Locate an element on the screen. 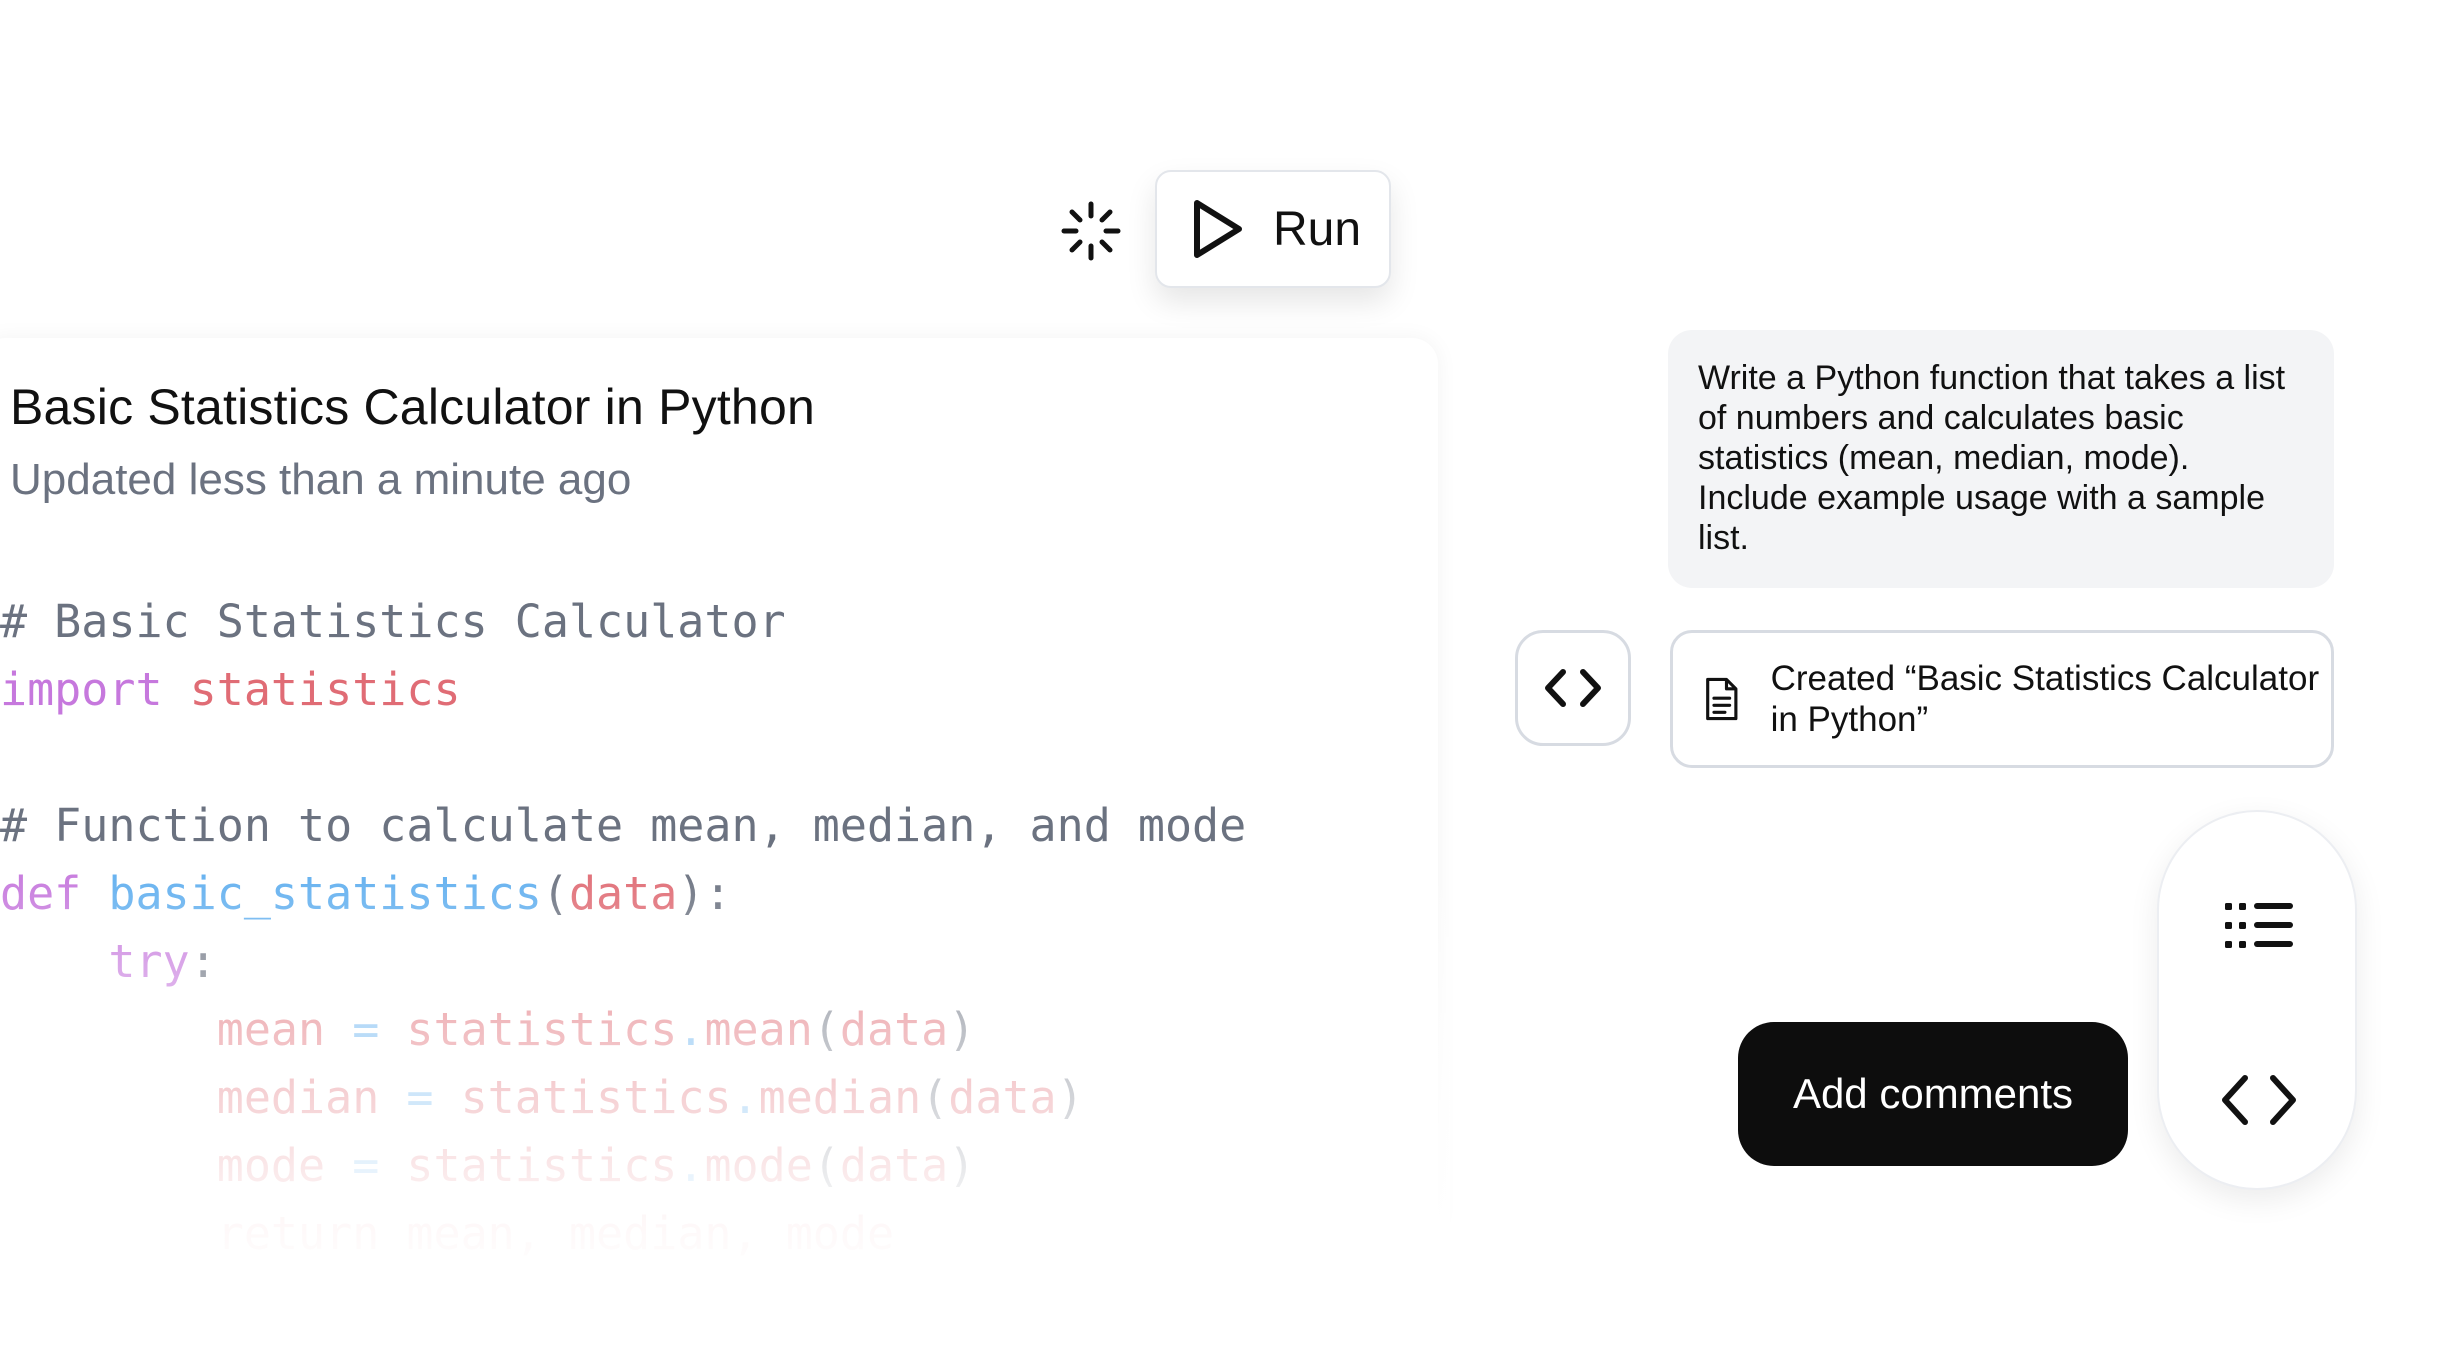 This screenshot has width=2440, height=1372. code-view-button is located at coordinates (1573, 688).